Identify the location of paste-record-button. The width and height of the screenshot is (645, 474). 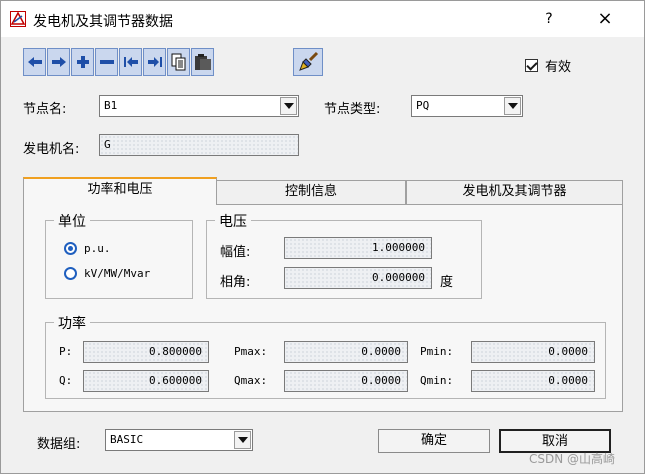
(202, 62).